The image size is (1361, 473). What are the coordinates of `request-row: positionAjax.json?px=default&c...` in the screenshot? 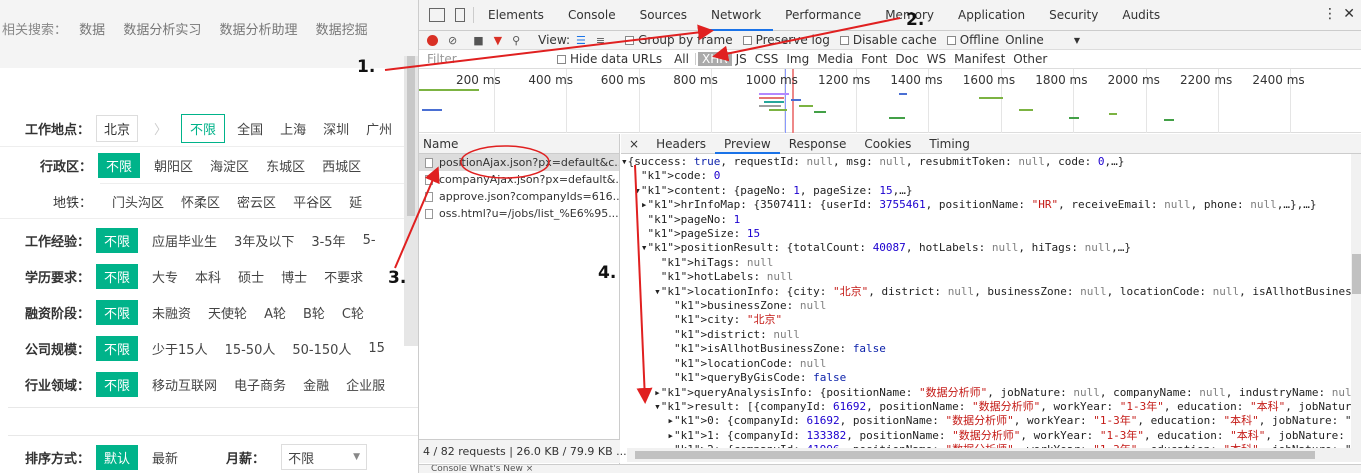 It's located at (519, 162).